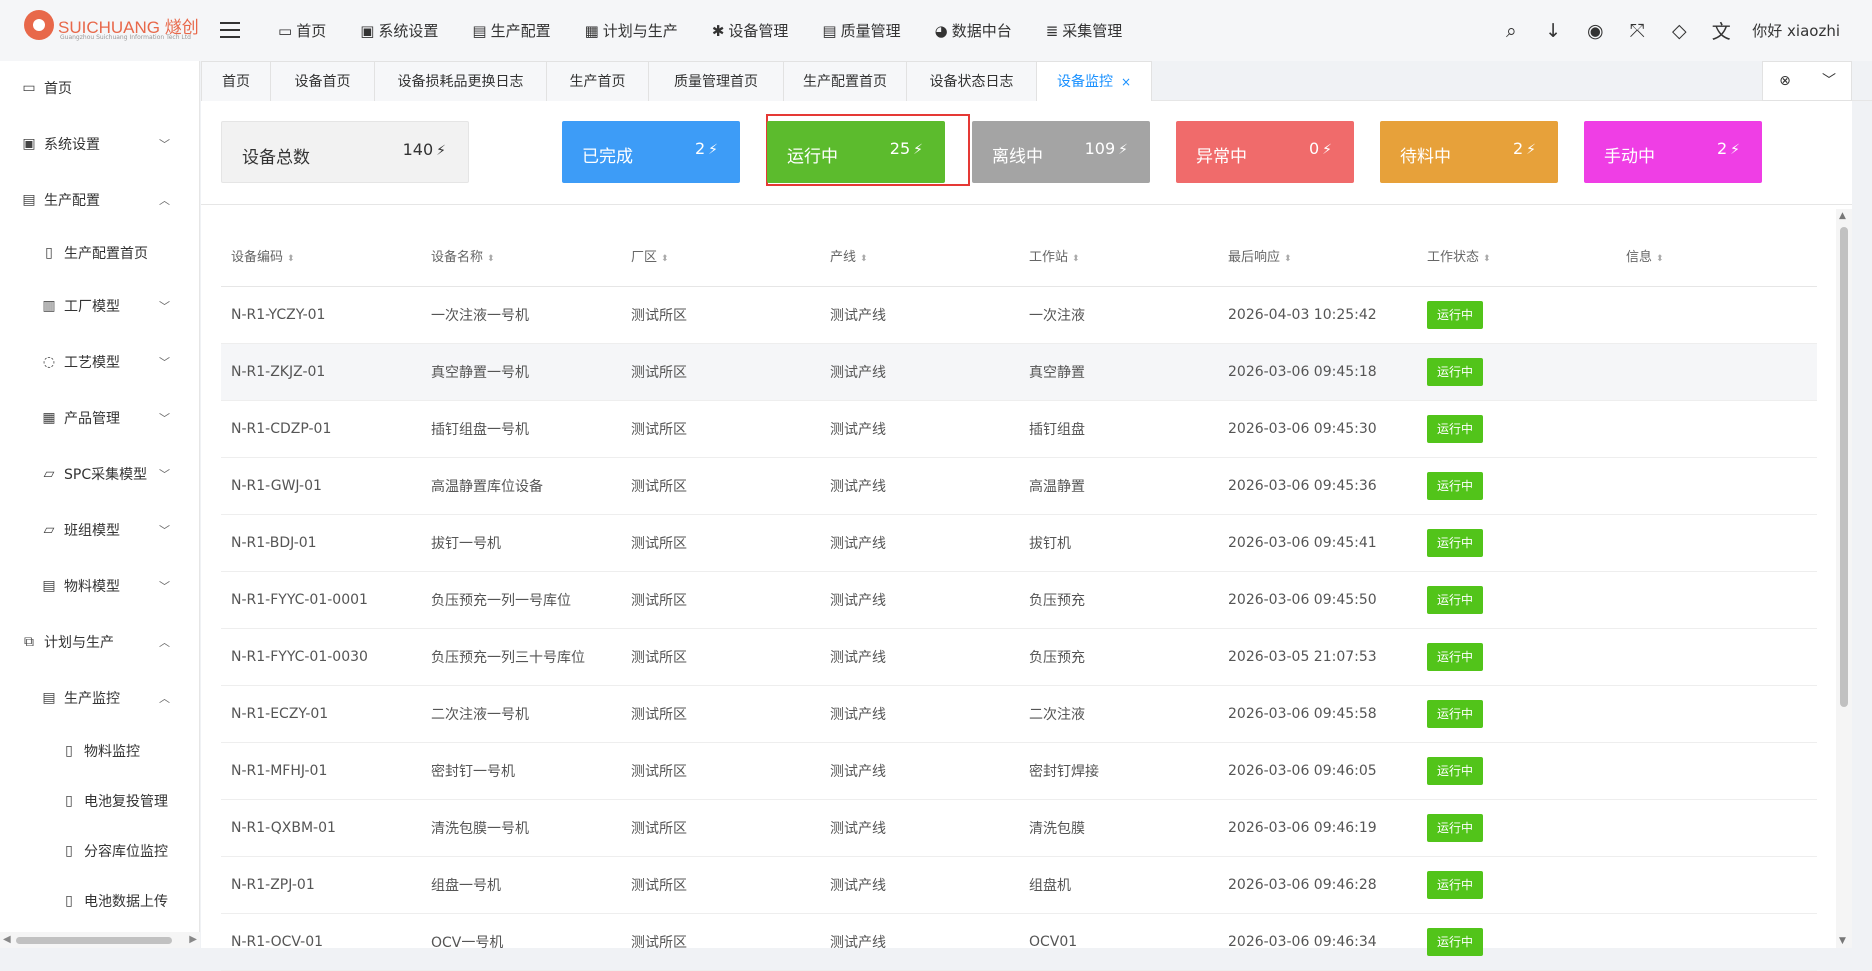 This screenshot has height=971, width=1872. What do you see at coordinates (597, 81) in the screenshot?
I see `tab-production-home: 生产首页` at bounding box center [597, 81].